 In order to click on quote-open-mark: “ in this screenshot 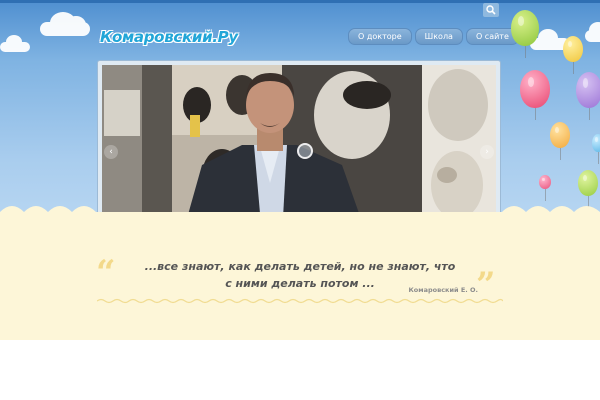, I will do `click(106, 273)`.